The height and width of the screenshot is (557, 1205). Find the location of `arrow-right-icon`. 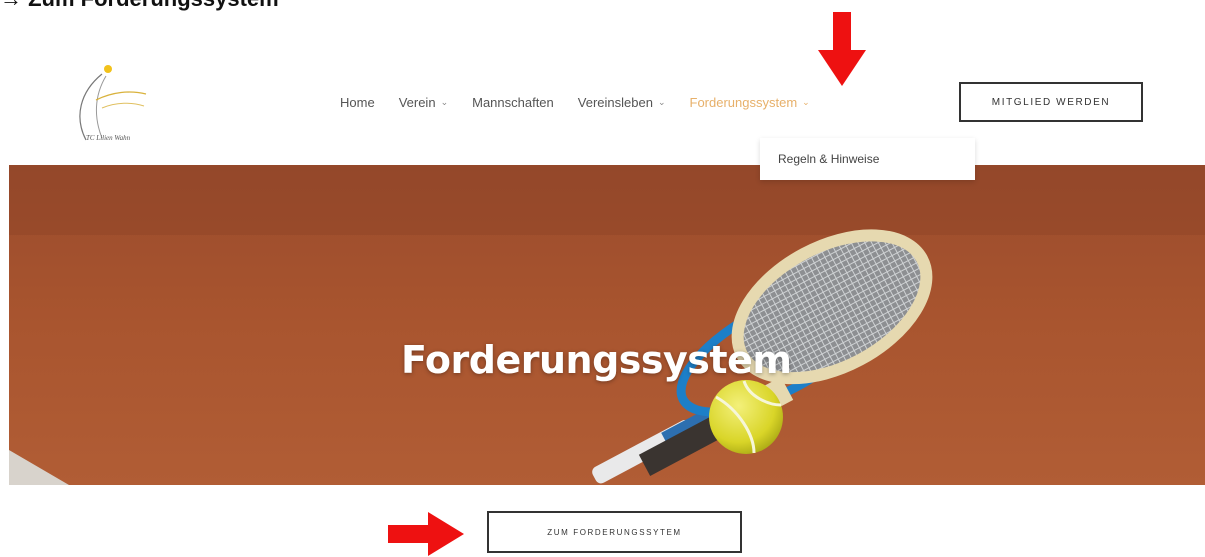

arrow-right-icon is located at coordinates (426, 534).